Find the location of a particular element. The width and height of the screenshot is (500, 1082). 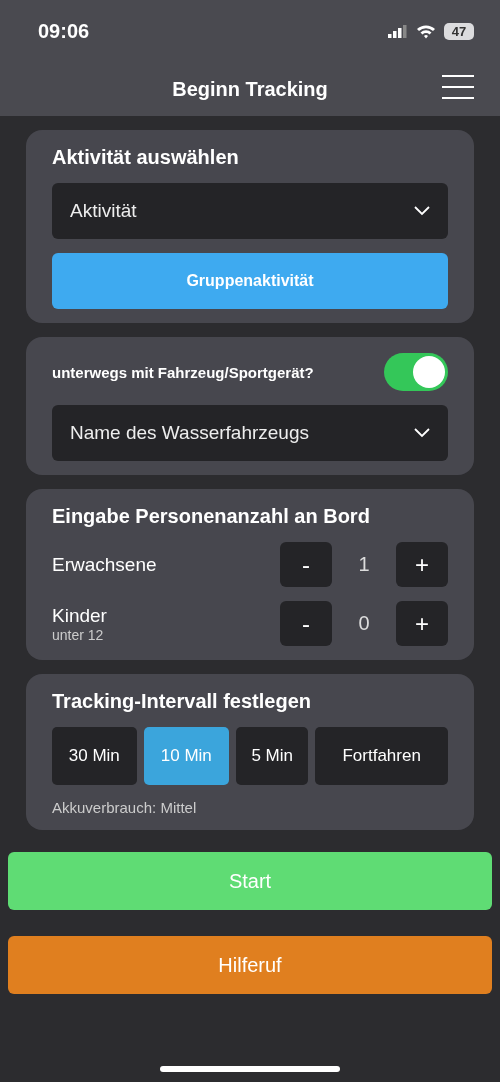

wifi-icon is located at coordinates (426, 31).